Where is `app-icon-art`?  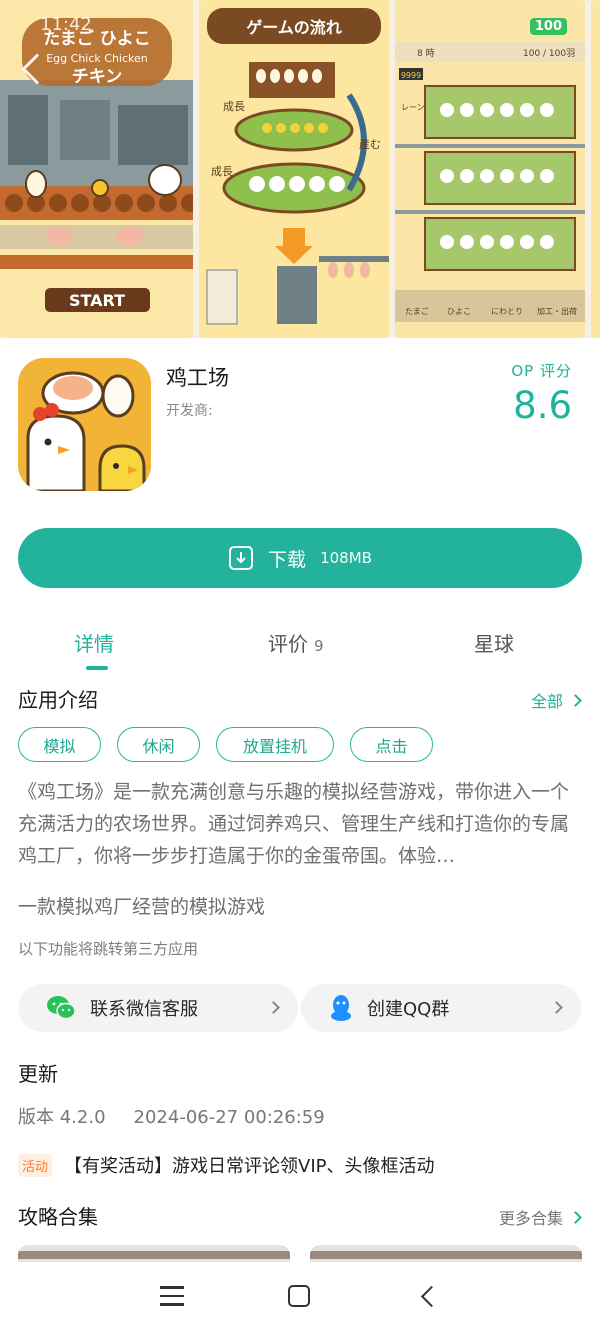 app-icon-art is located at coordinates (84, 424).